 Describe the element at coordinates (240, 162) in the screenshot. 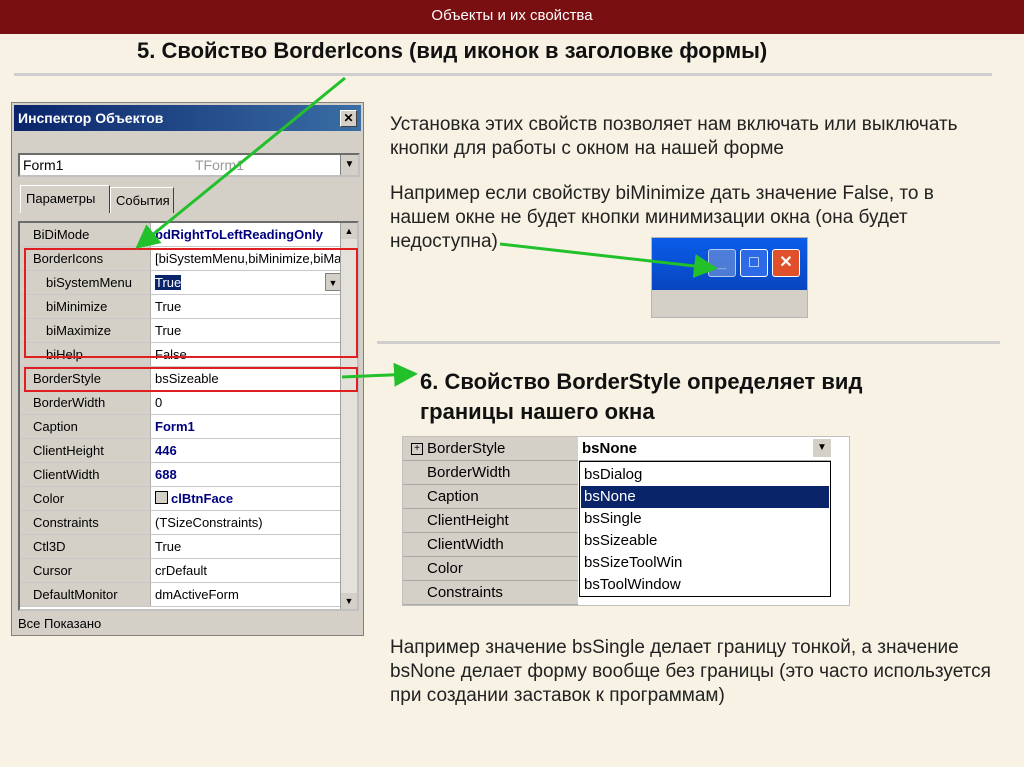

I see `arrow-to-border-icons` at that location.